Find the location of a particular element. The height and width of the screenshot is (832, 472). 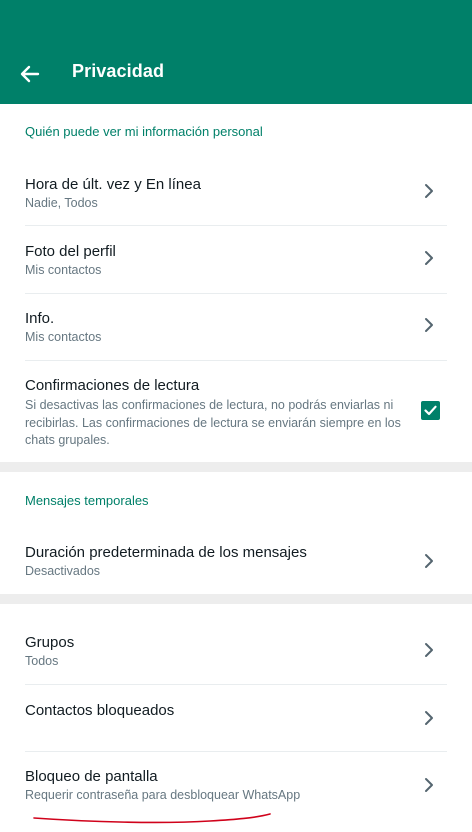

back-arrow-icon is located at coordinates (30, 74).